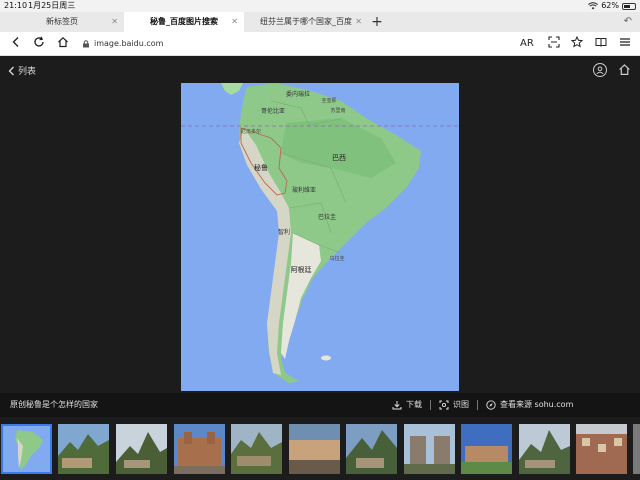 This screenshot has width=640, height=480. I want to click on chevron-left-icon, so click(11, 70).